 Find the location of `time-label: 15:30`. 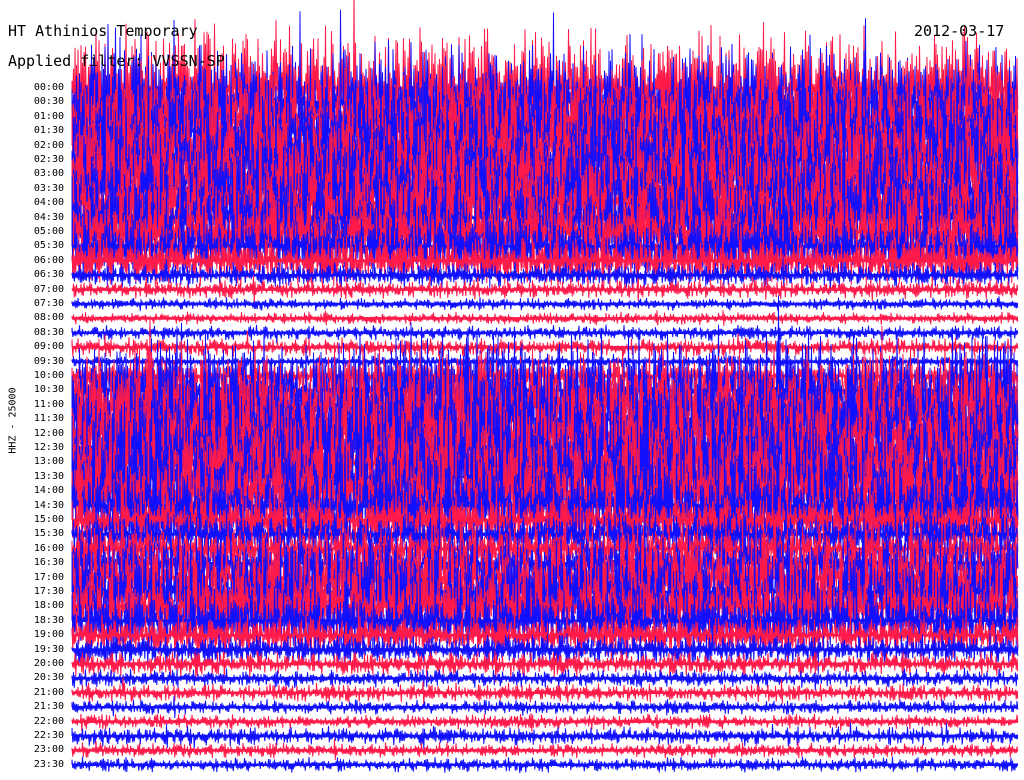

time-label: 15:30 is located at coordinates (48, 534).